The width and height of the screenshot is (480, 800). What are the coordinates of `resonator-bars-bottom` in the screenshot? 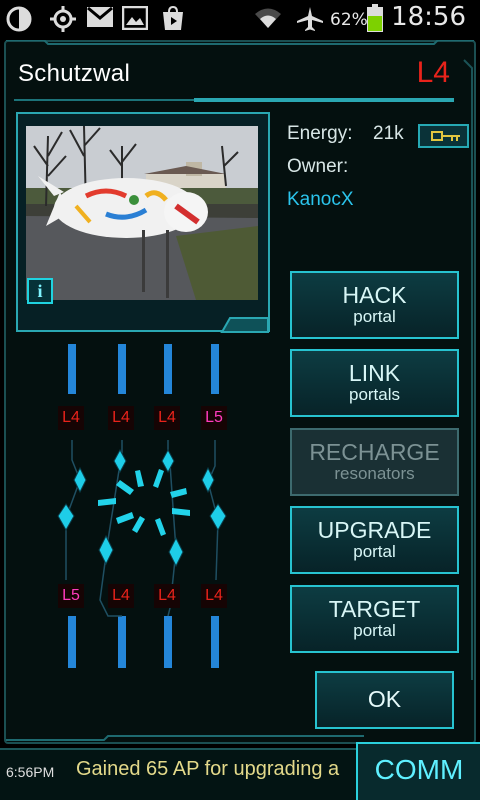 It's located at (143, 642).